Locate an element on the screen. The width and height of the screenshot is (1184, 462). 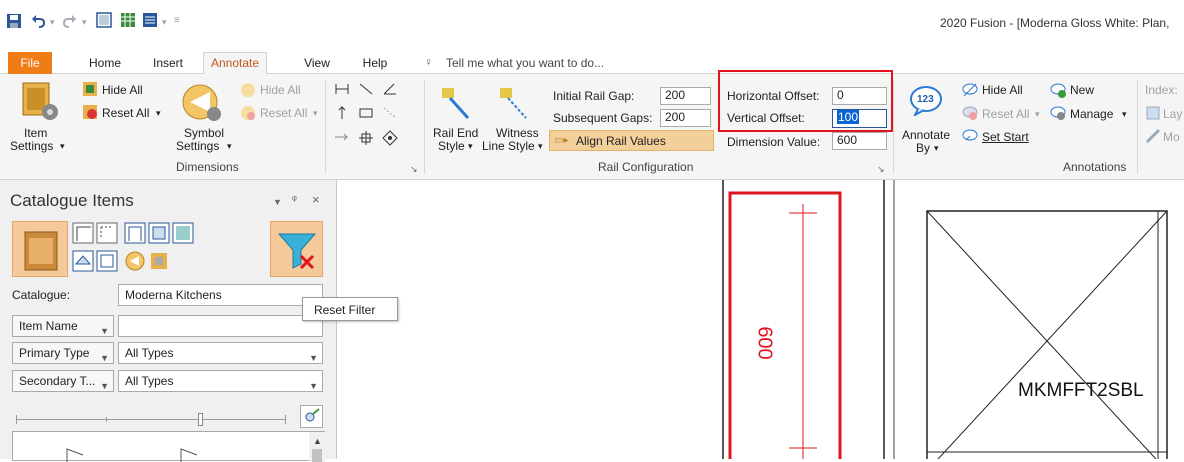
reset-filter-button is located at coordinates (296, 249).